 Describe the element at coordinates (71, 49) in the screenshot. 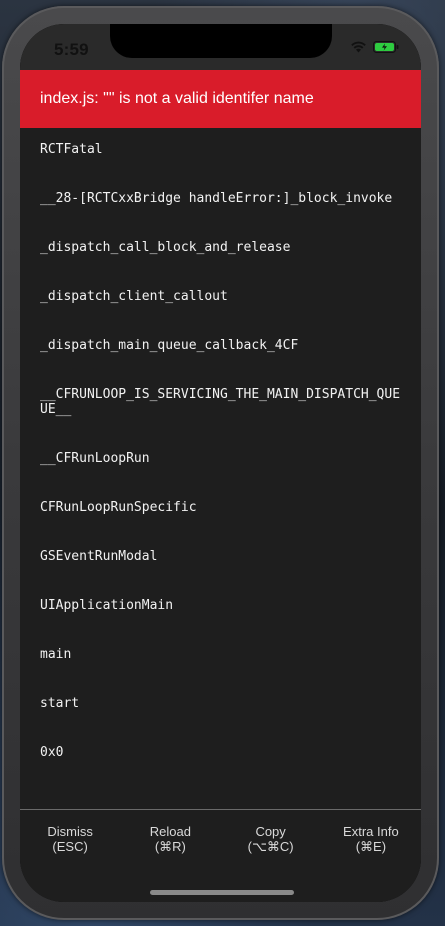

I see `status-time: 5:59` at that location.